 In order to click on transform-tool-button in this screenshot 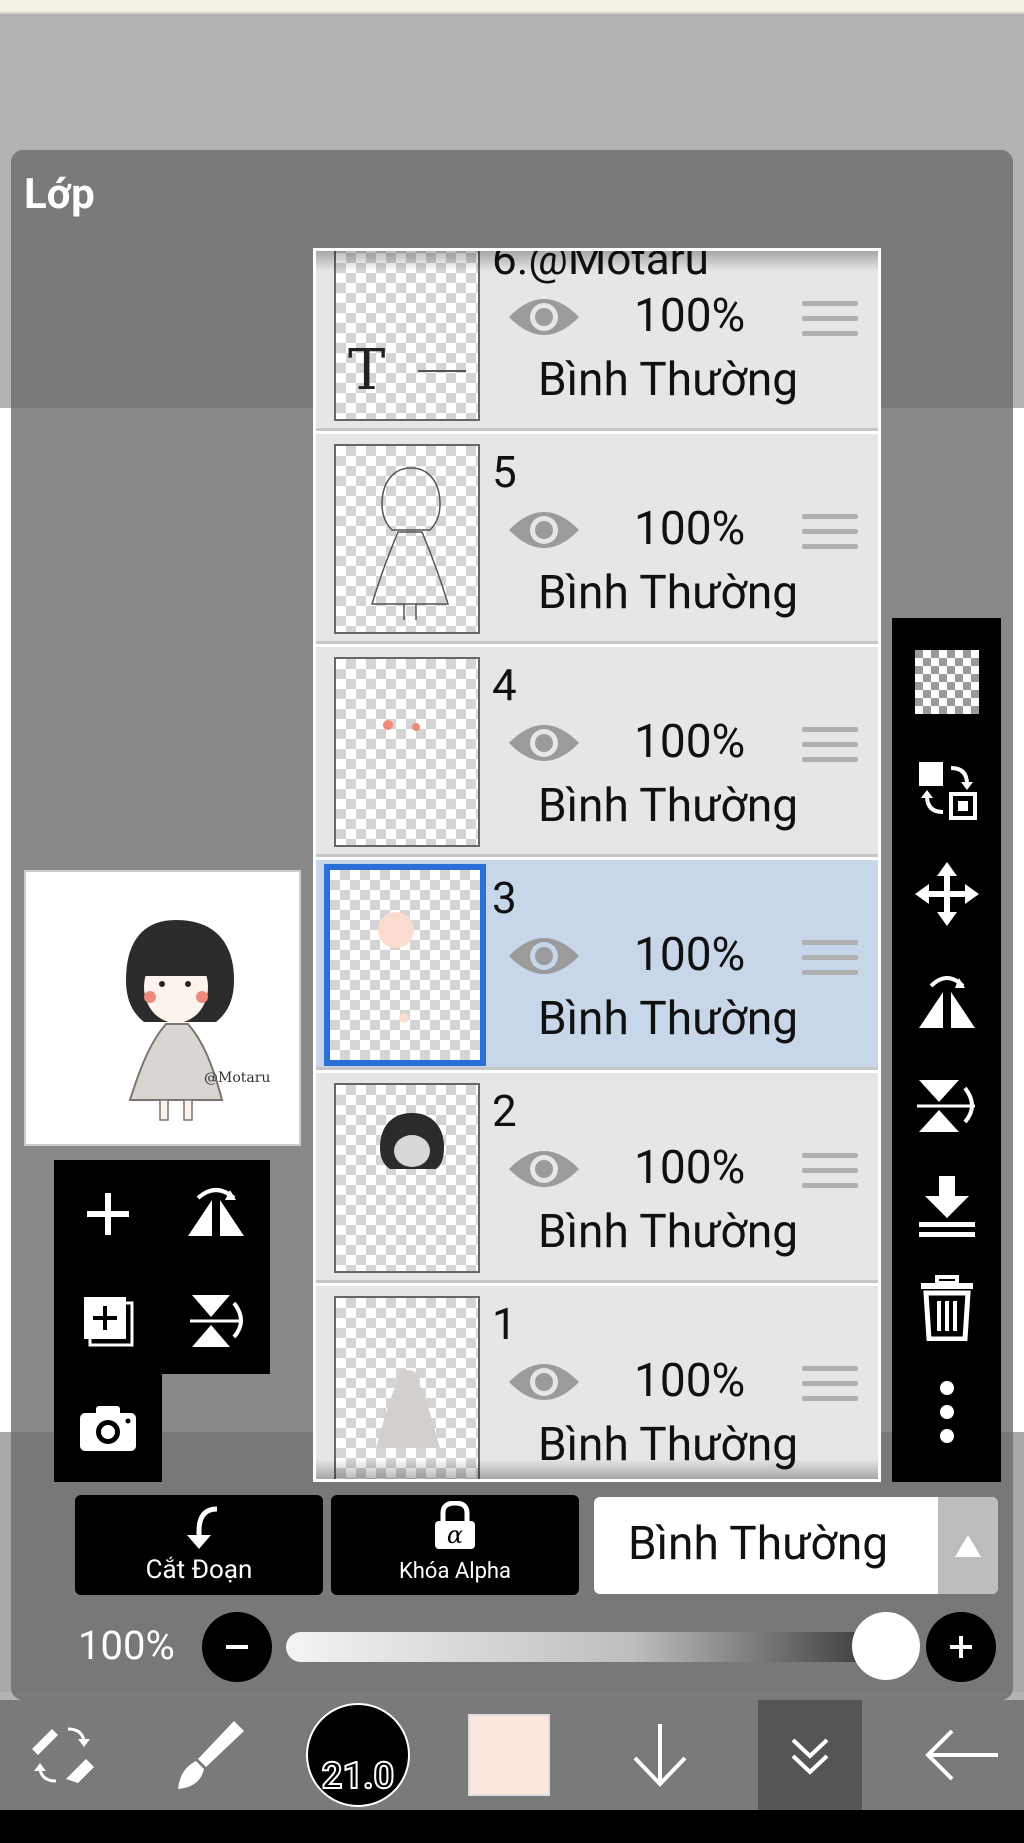, I will do `click(62, 1755)`.